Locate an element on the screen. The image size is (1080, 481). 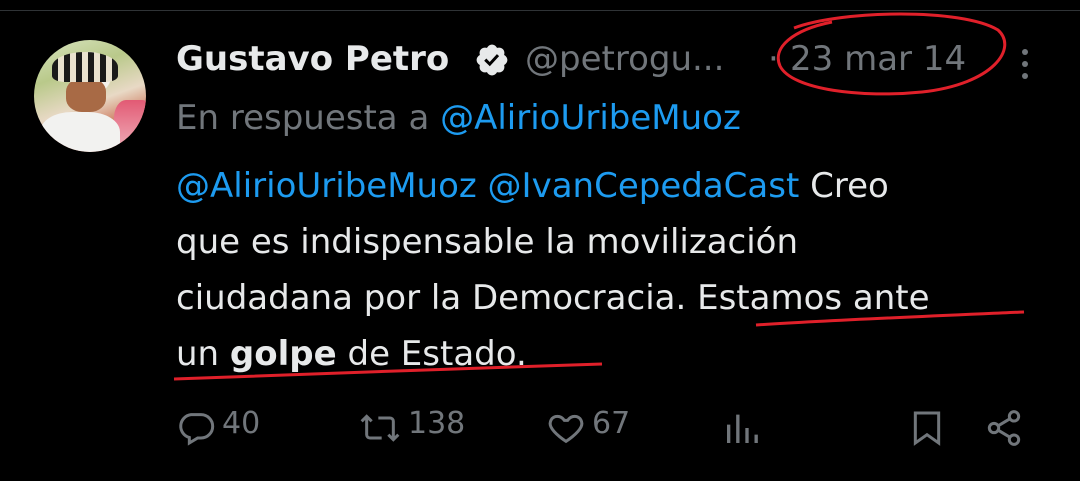
reply-button: 40 is located at coordinates (226, 427).